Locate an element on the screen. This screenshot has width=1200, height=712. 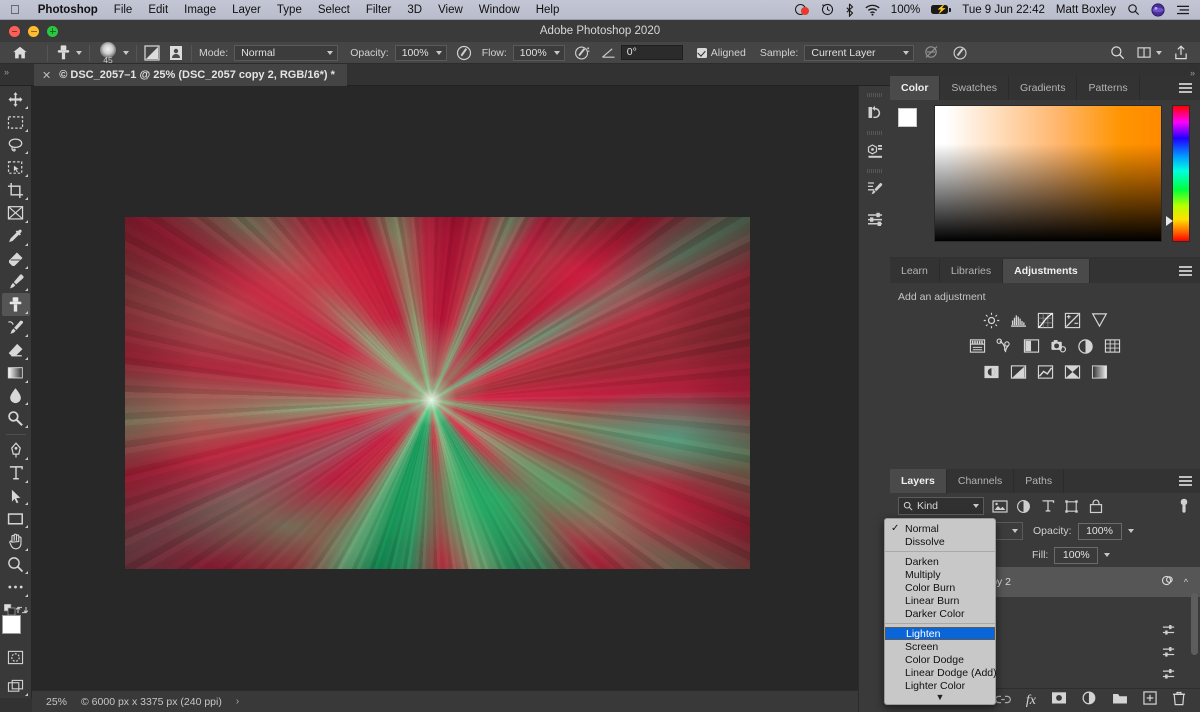
layers-scrollbar is located at coordinates (1194, 624).